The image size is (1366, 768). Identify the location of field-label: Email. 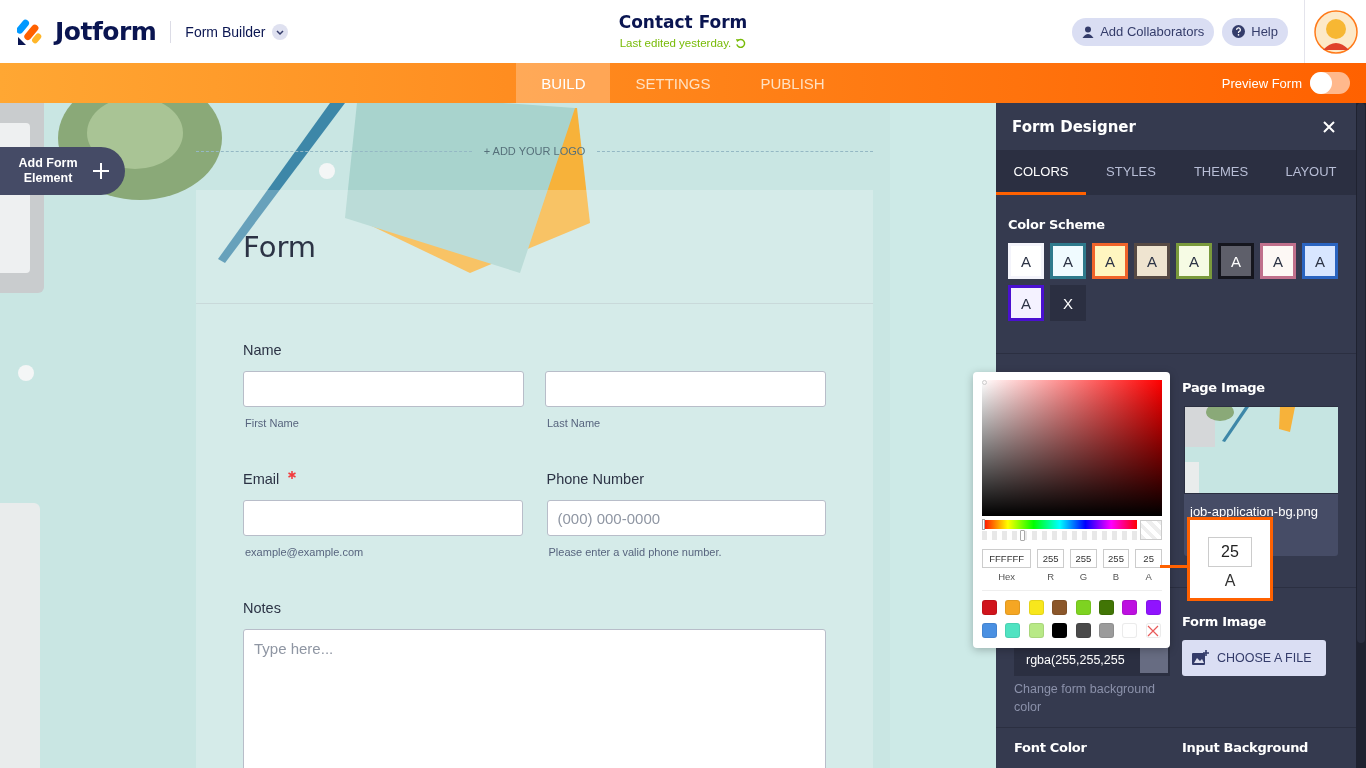
(261, 479).